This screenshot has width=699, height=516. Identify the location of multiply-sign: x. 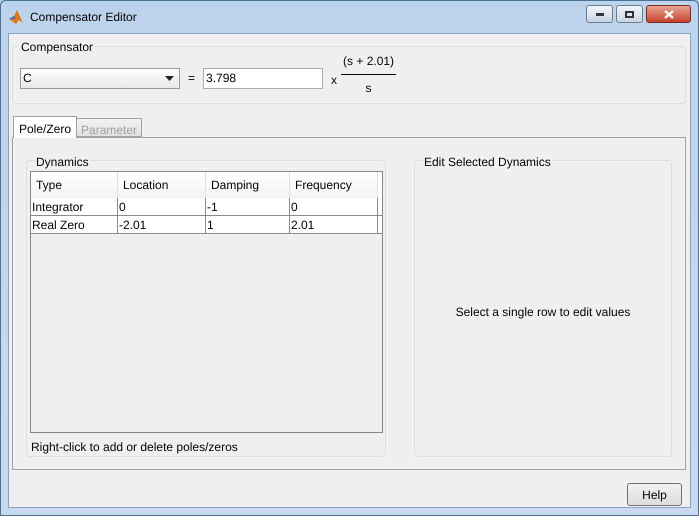
(334, 80).